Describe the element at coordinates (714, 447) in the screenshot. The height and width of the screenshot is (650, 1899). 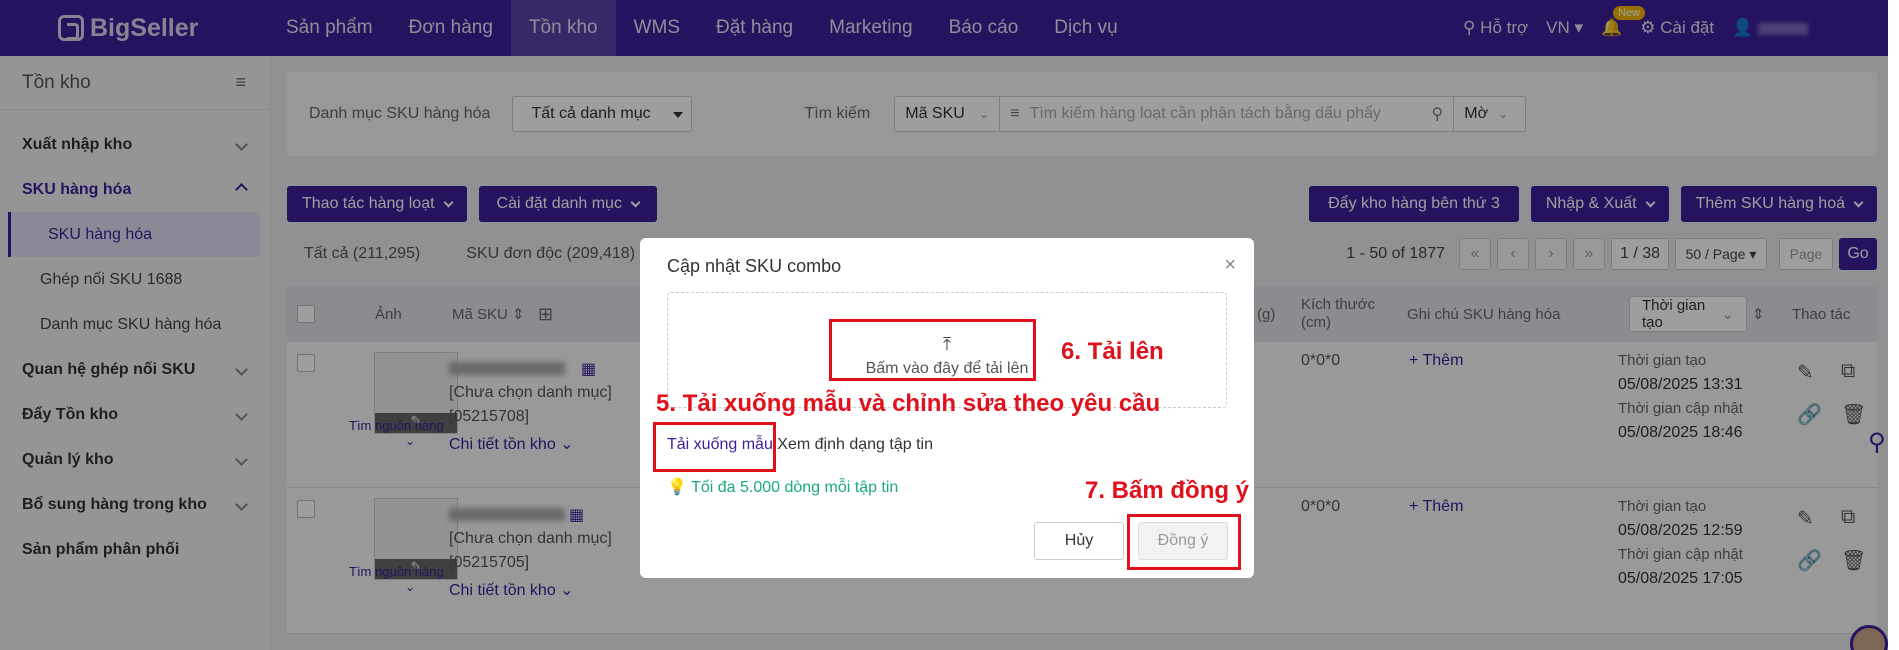
I see `annotation-box-download-template` at that location.